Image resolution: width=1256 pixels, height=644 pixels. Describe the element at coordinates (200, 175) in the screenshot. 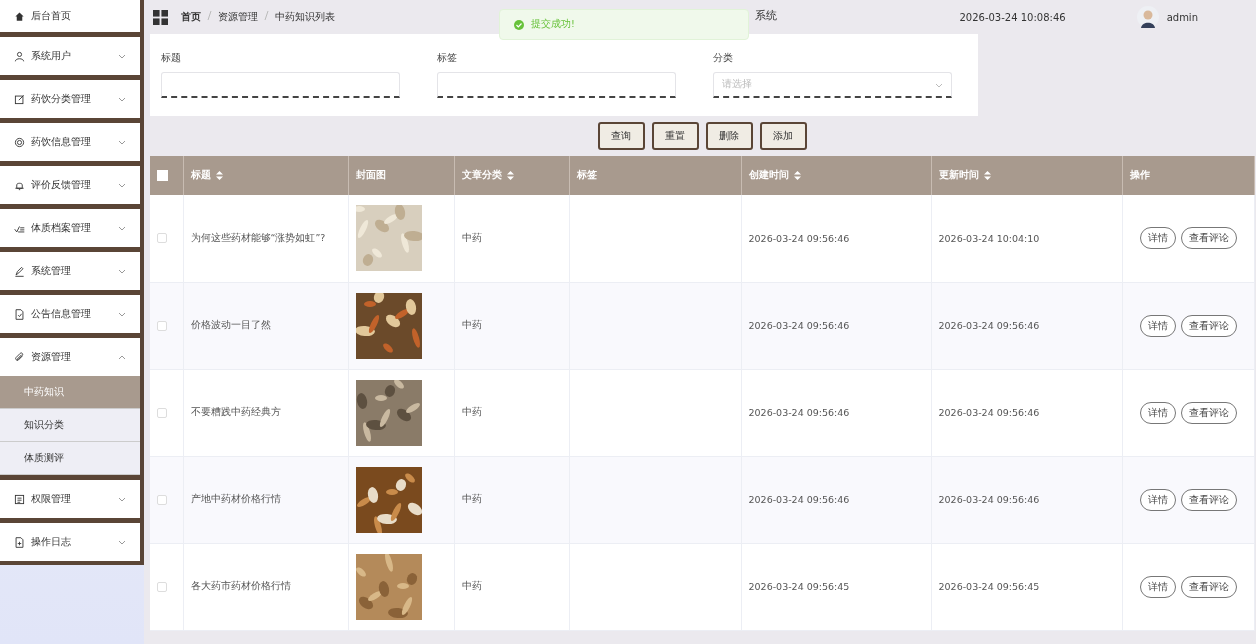

I see `column-header: 标题` at that location.